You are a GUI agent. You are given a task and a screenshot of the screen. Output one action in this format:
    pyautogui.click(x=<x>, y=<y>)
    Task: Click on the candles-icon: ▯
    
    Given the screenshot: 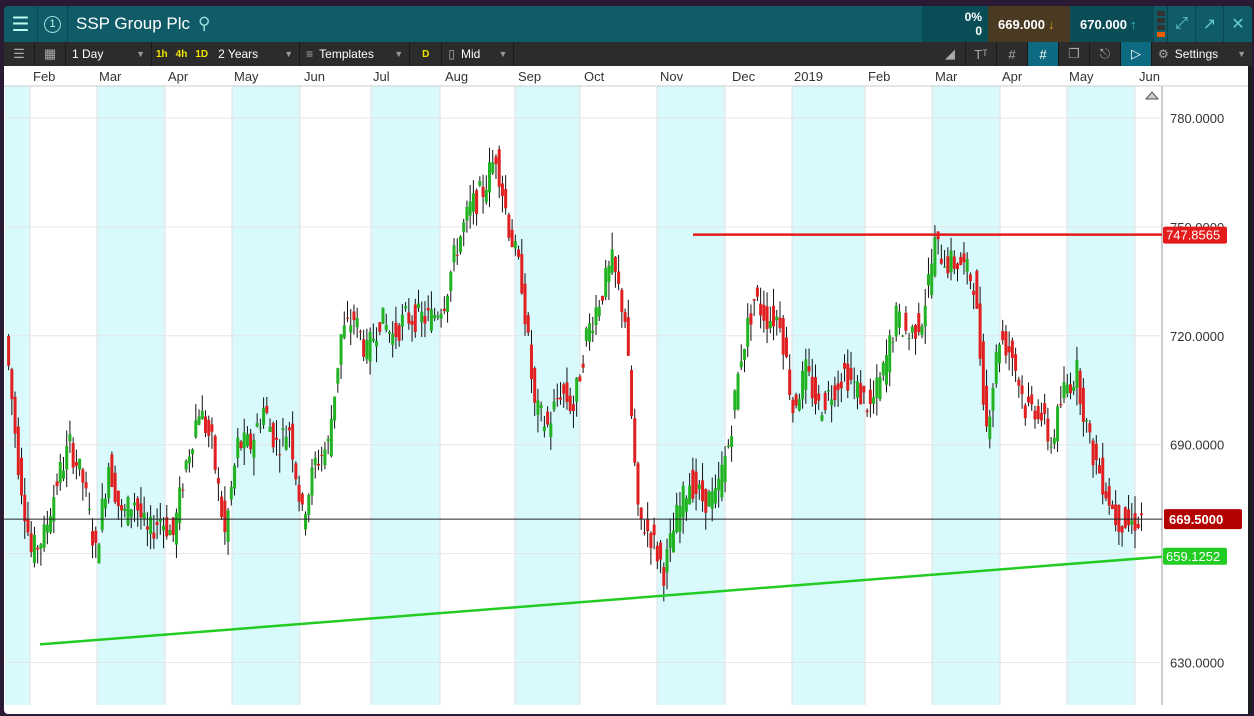 What is the action you would take?
    pyautogui.click(x=451, y=54)
    